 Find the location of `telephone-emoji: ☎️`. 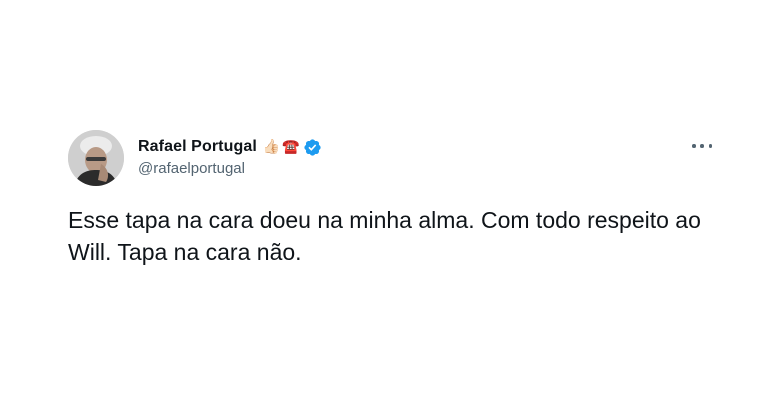

telephone-emoji: ☎️ is located at coordinates (291, 147).